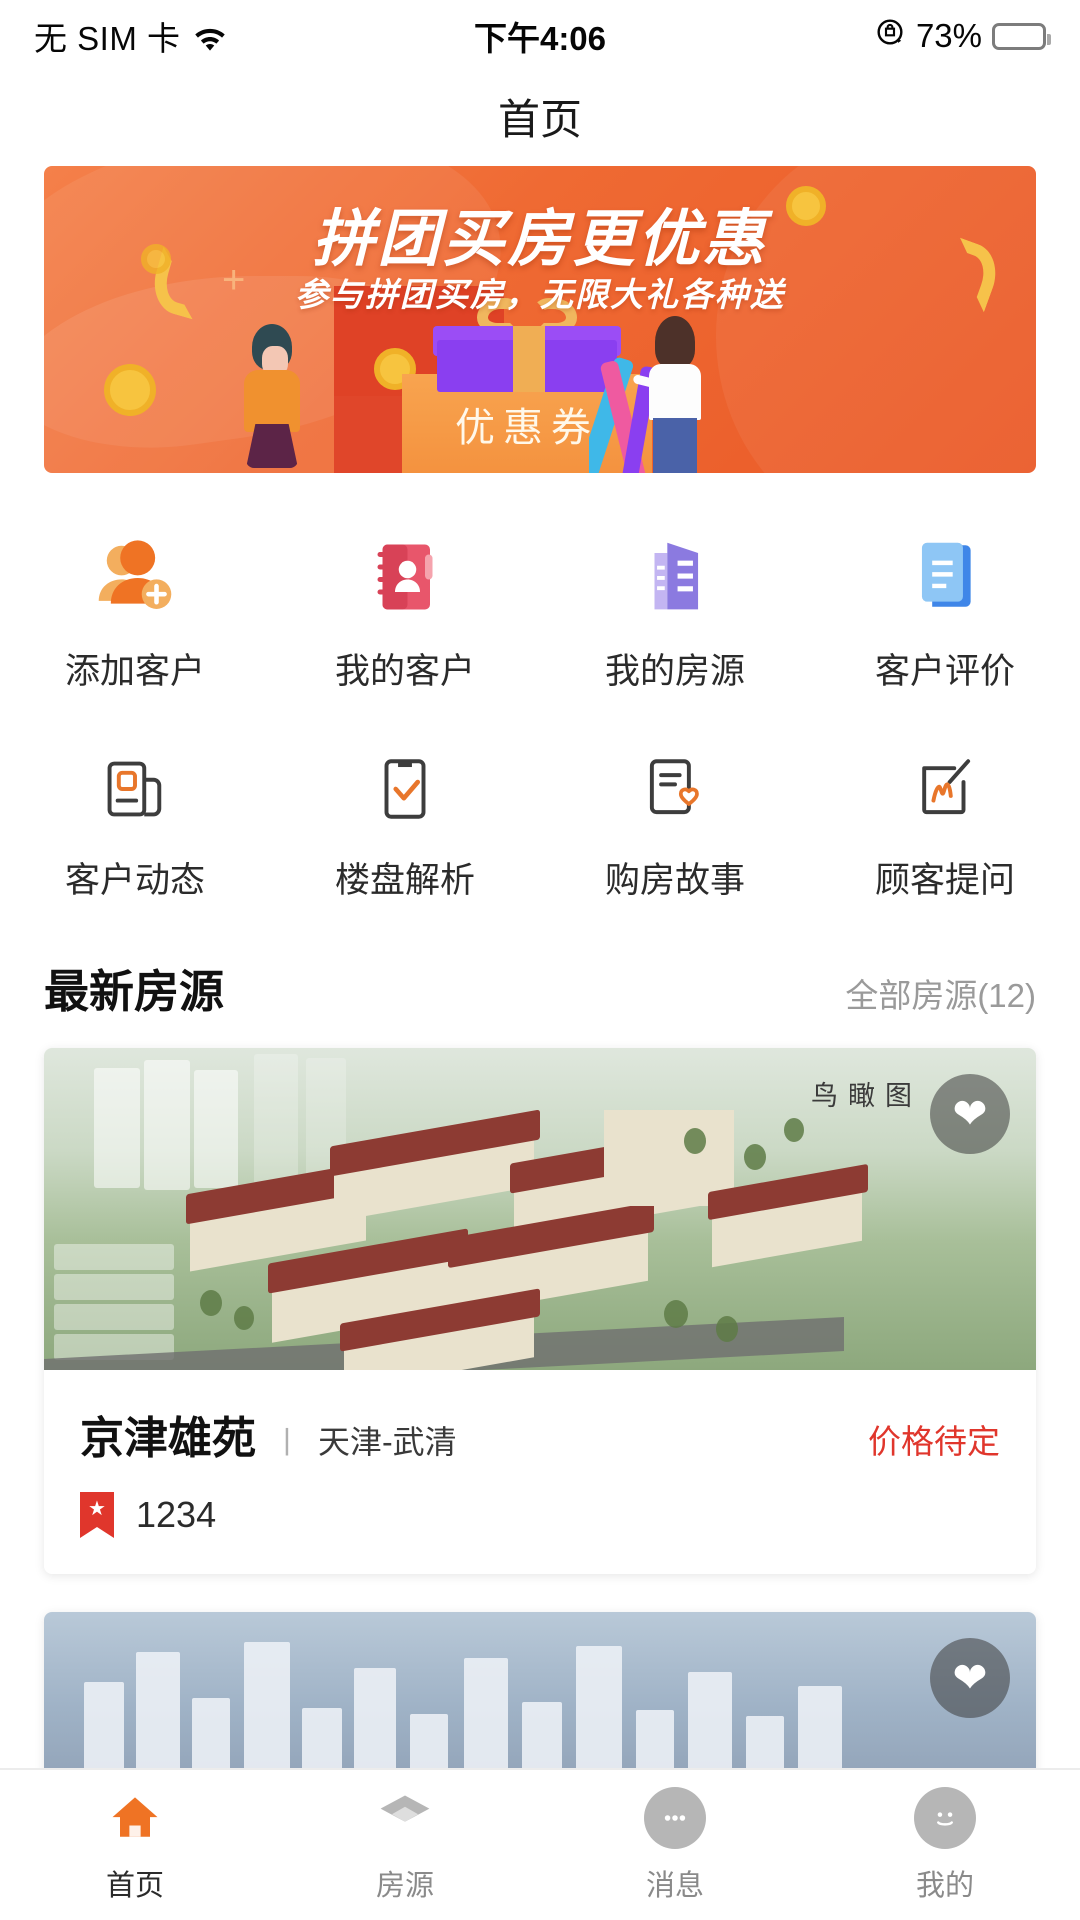  I want to click on all-listings-link: 全部房源(12), so click(940, 993).